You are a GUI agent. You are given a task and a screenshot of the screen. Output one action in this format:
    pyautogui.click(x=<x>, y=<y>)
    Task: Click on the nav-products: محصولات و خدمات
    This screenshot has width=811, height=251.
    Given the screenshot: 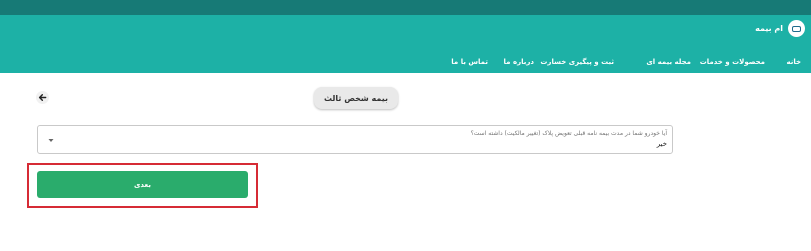 What is the action you would take?
    pyautogui.click(x=732, y=62)
    